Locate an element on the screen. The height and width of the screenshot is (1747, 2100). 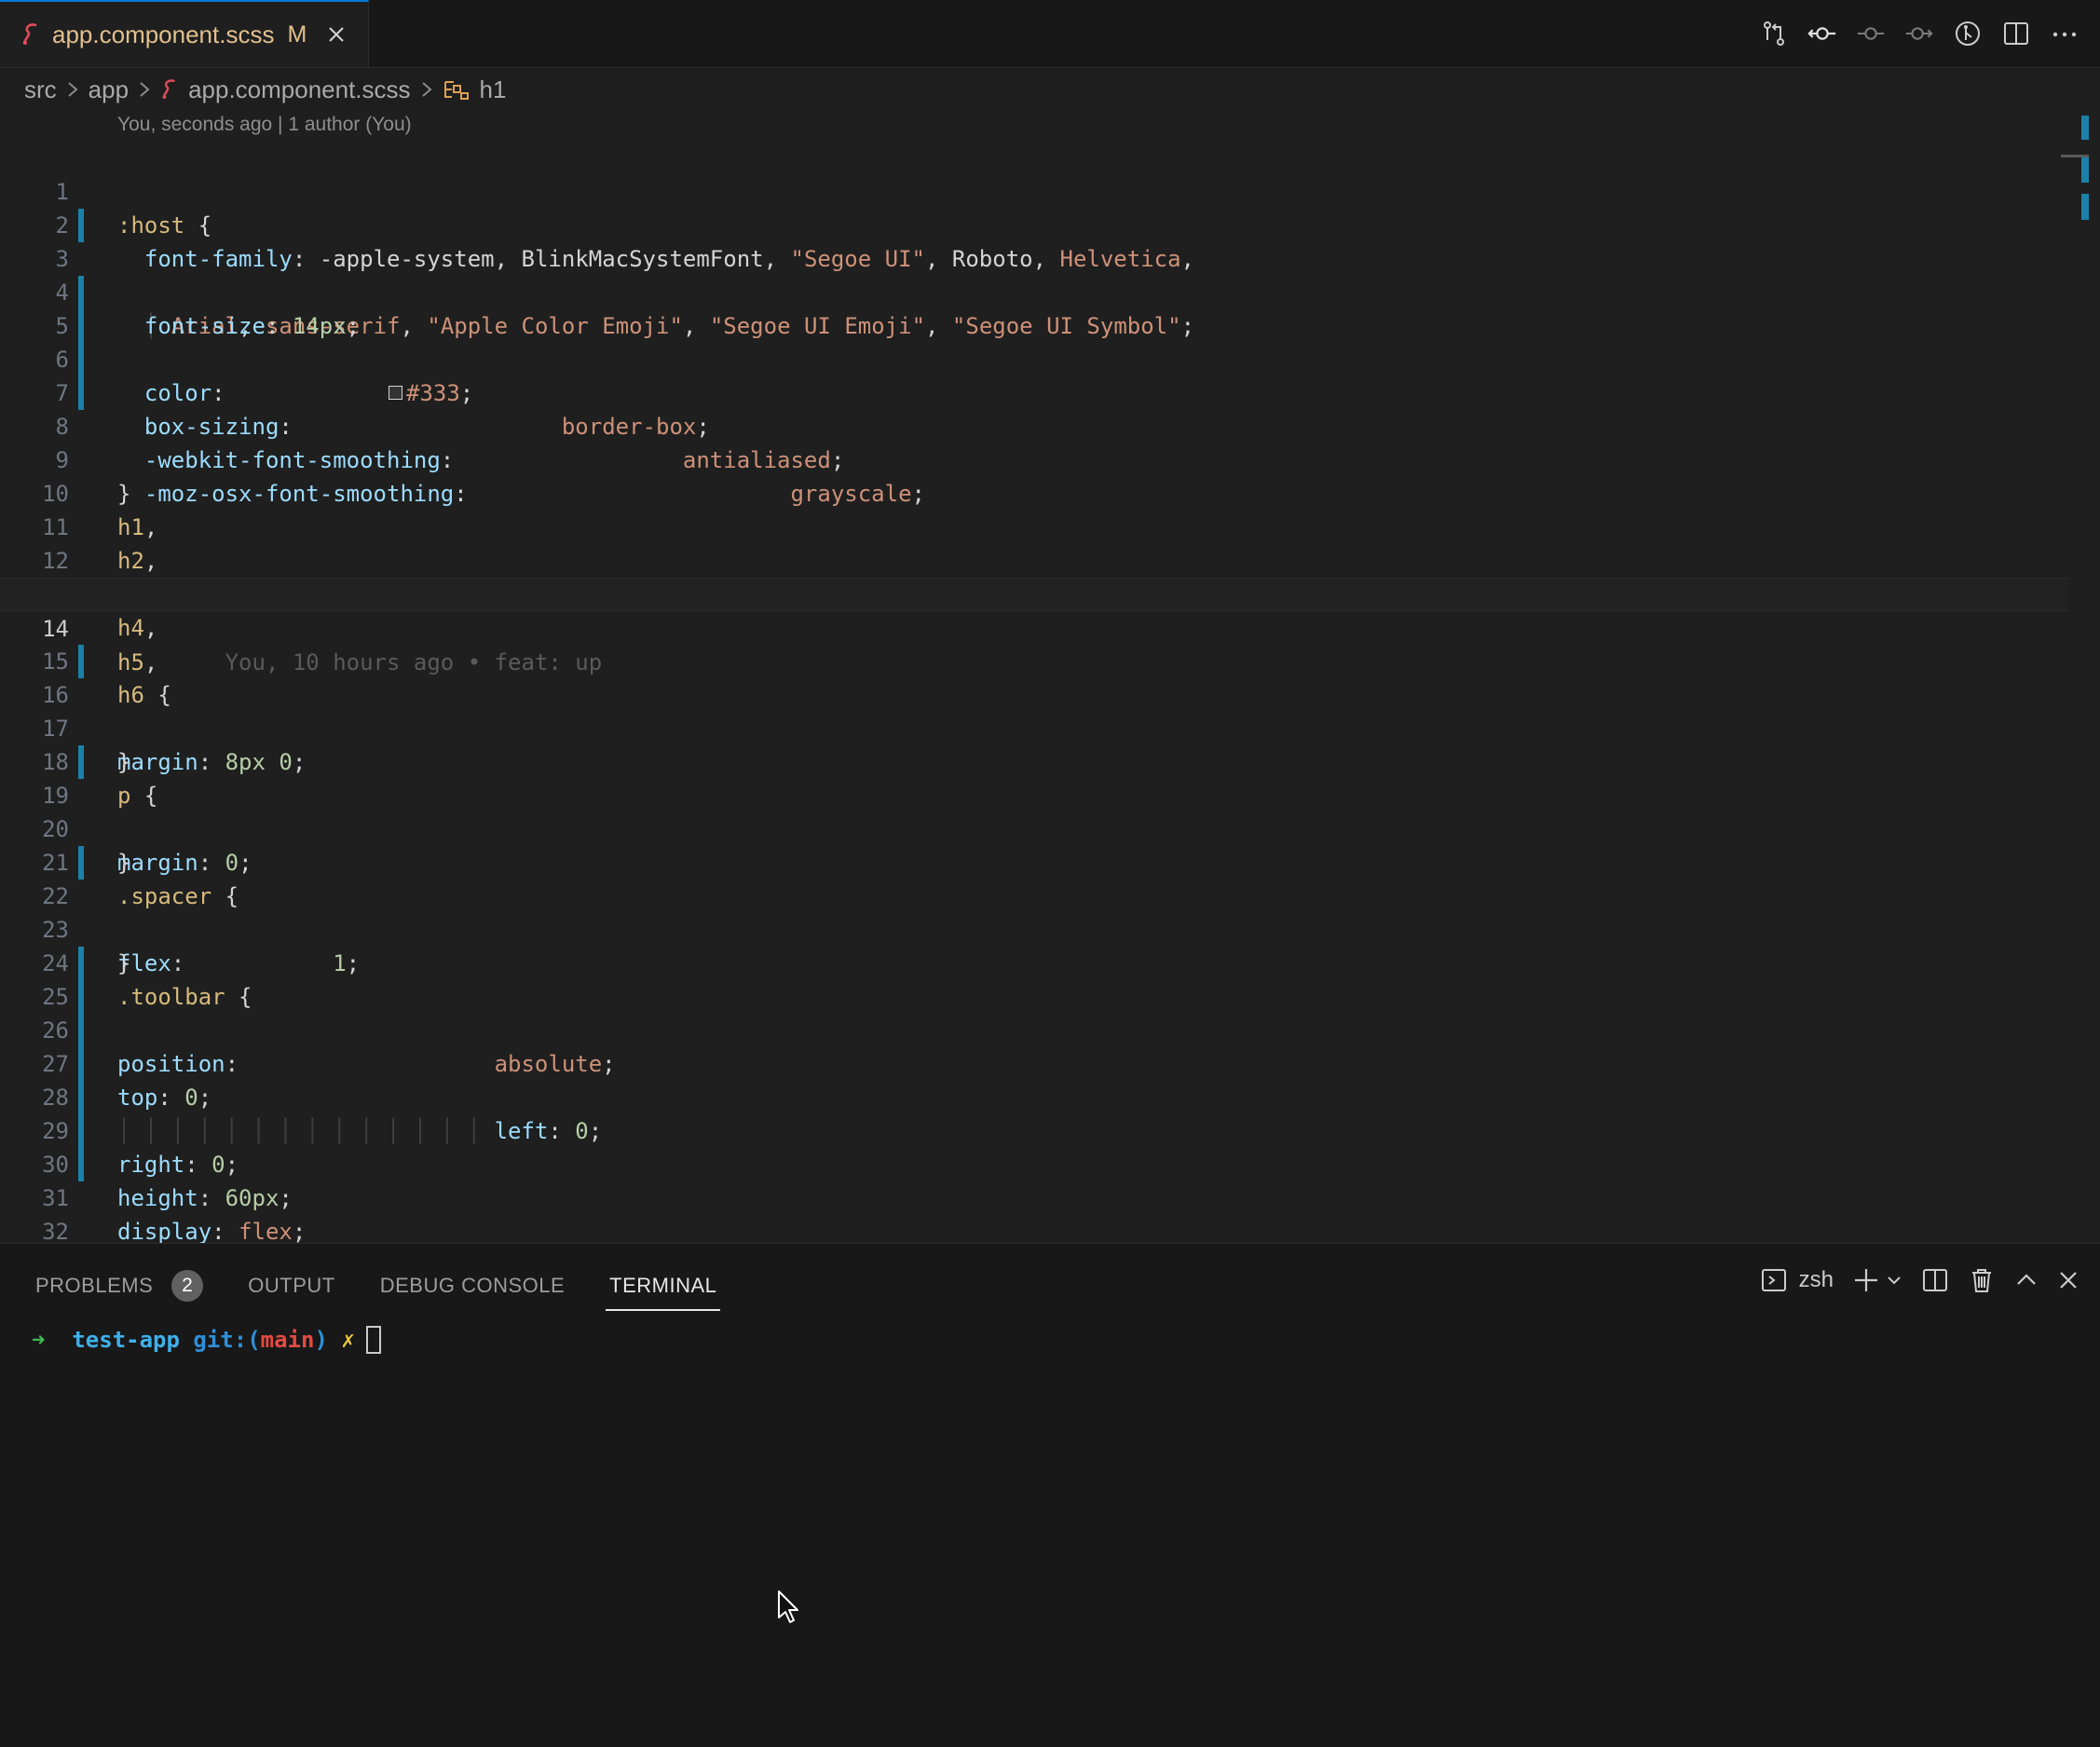
code-line: 26 top: 0; is located at coordinates (1034, 1045).